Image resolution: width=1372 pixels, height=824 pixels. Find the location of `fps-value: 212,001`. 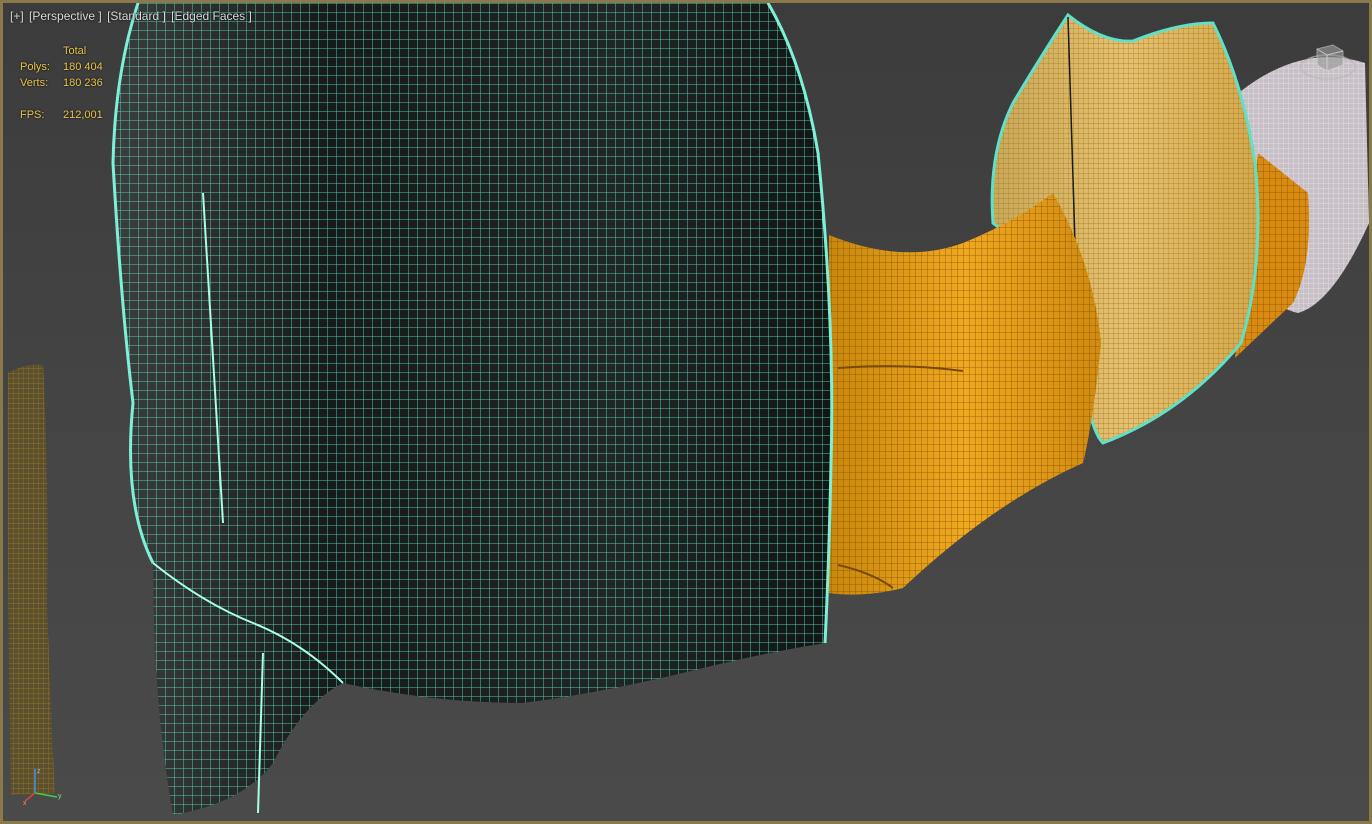

fps-value: 212,001 is located at coordinates (83, 115).